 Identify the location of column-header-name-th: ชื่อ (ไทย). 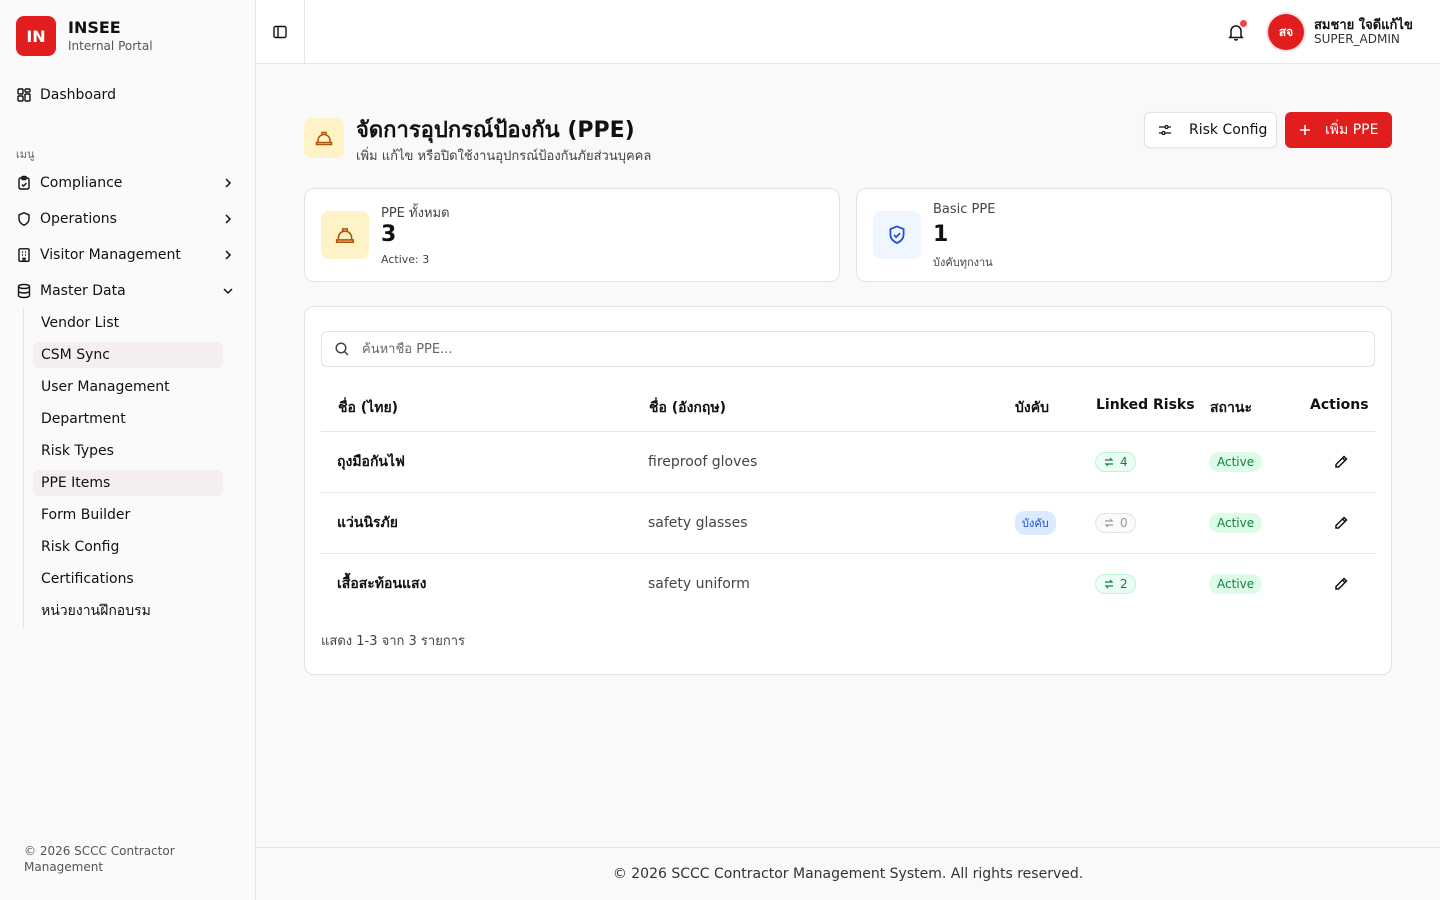
(368, 408).